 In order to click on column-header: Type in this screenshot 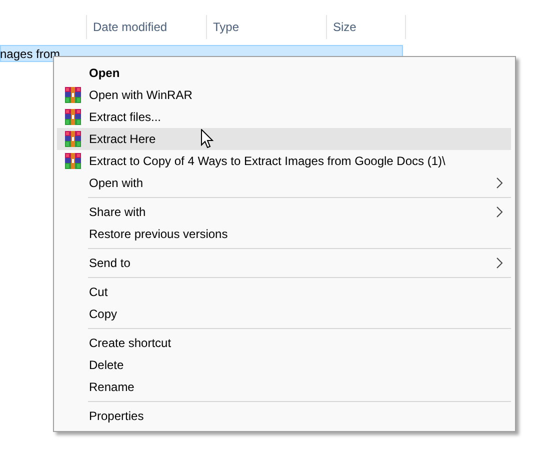, I will do `click(266, 27)`.